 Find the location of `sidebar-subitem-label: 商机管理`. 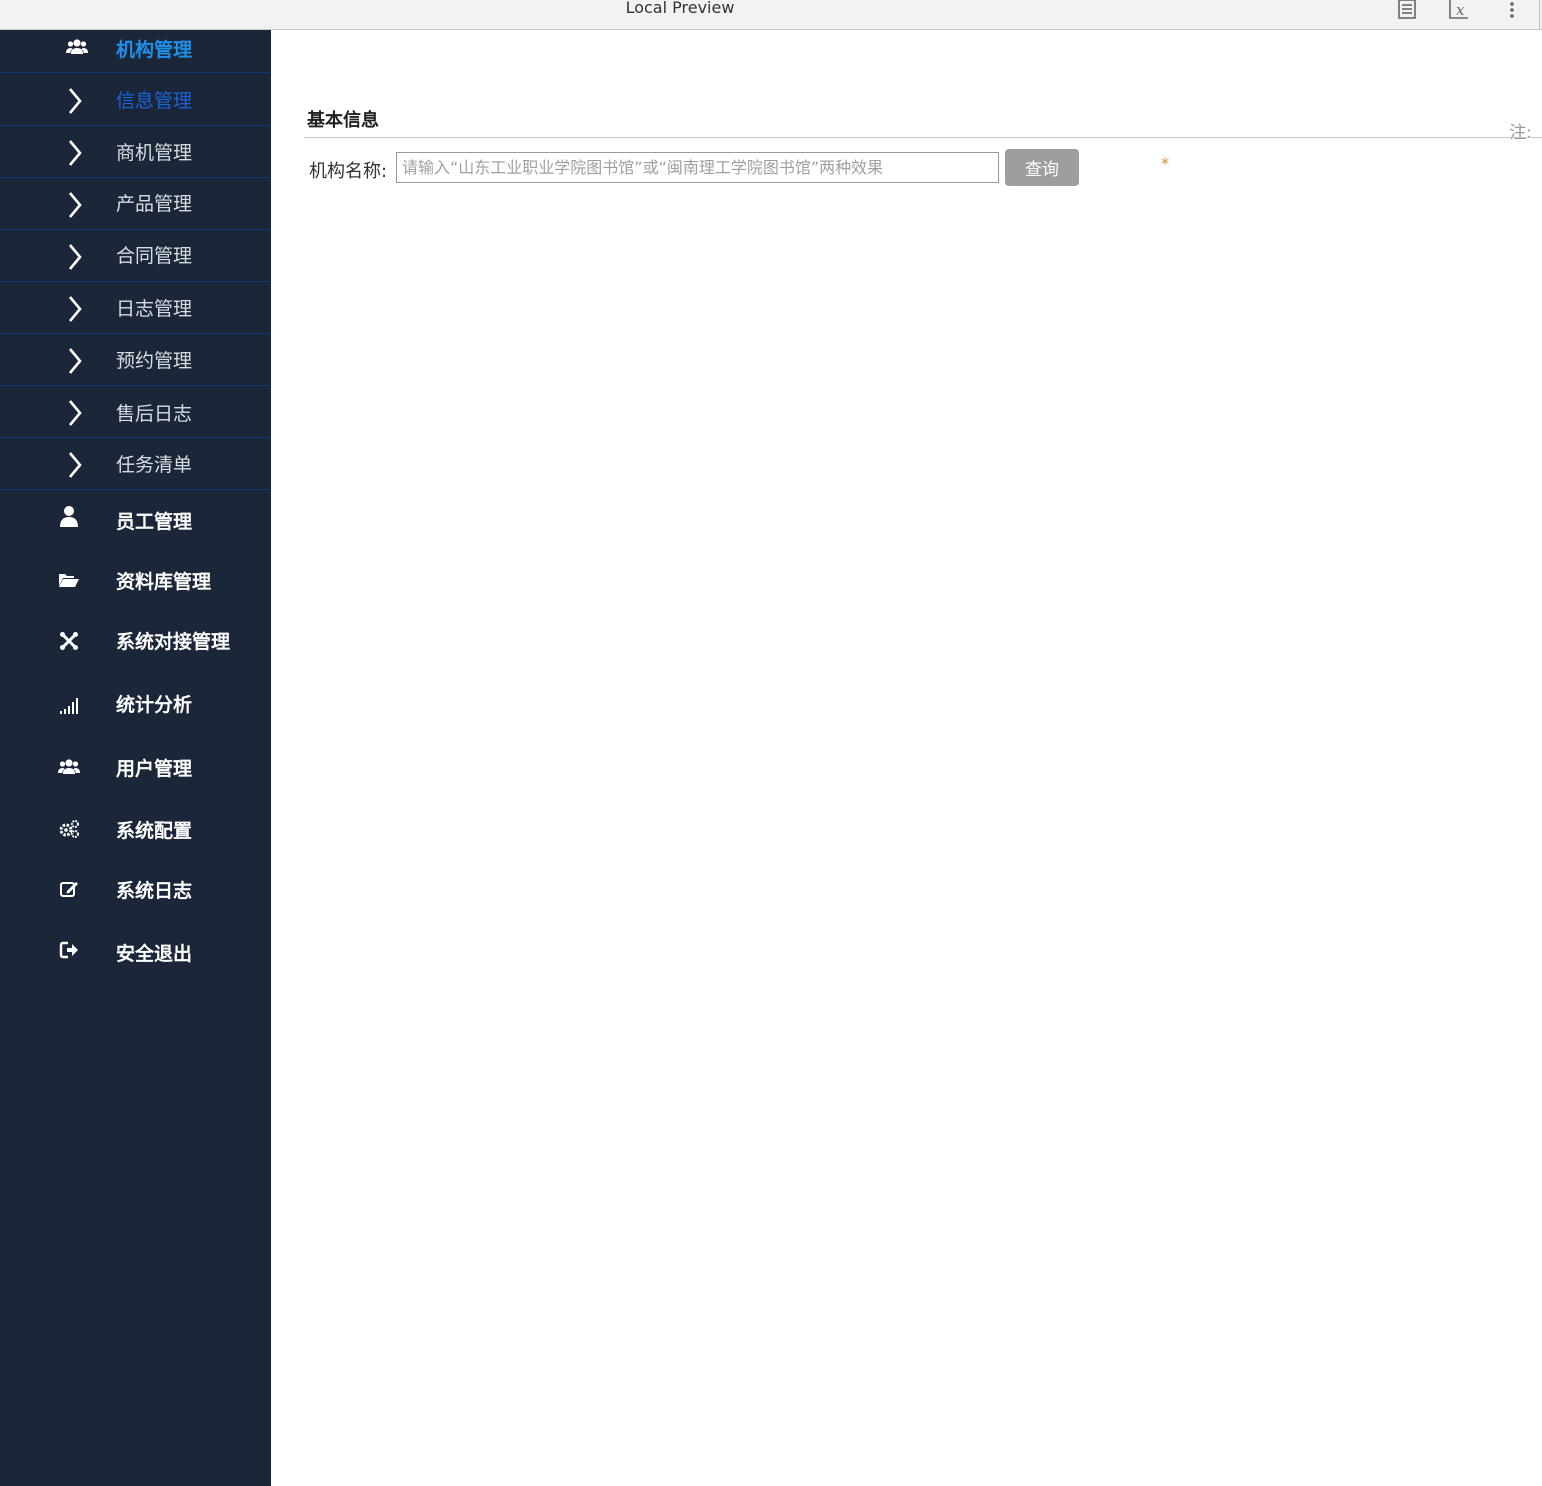

sidebar-subitem-label: 商机管理 is located at coordinates (154, 153).